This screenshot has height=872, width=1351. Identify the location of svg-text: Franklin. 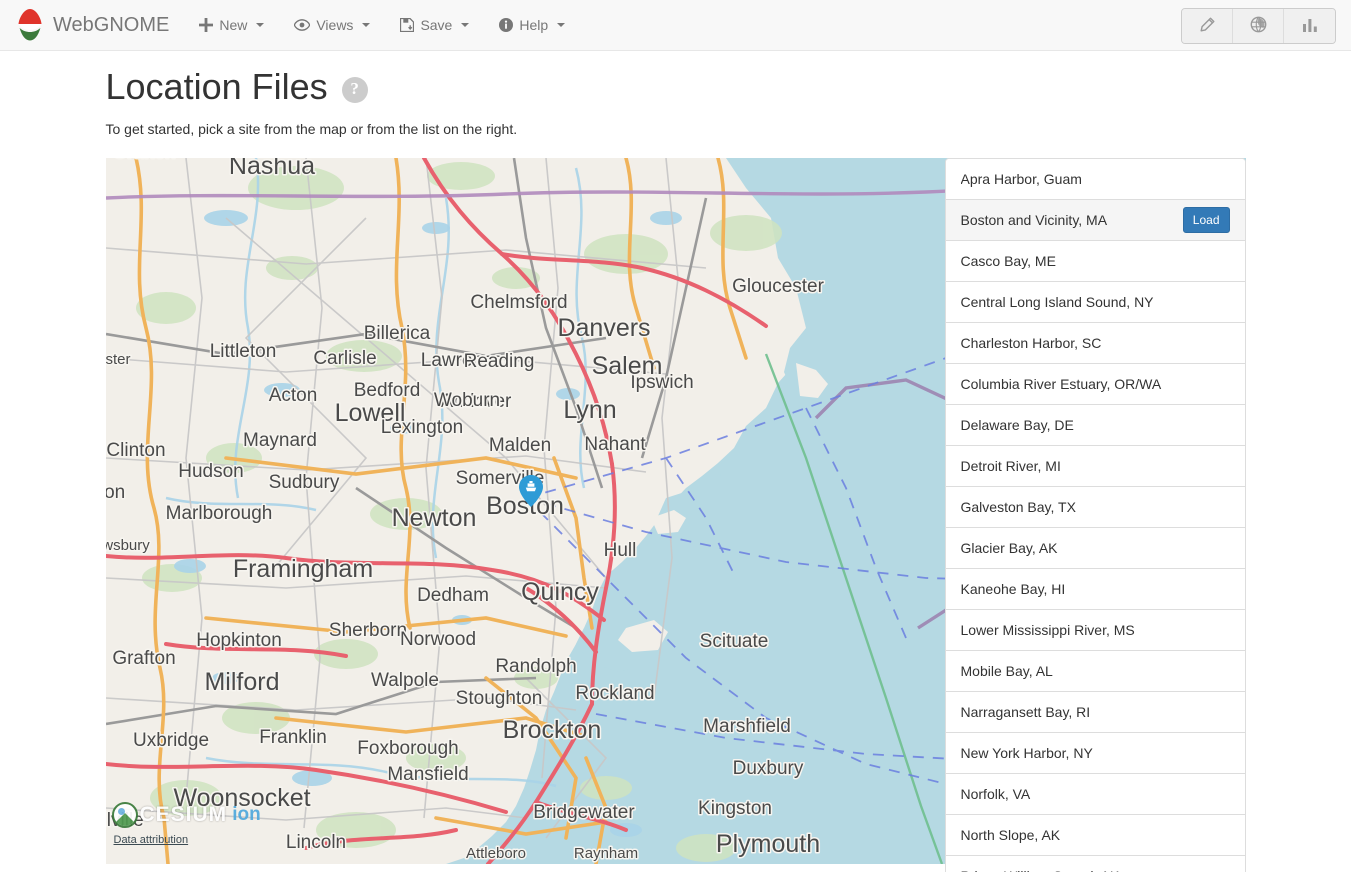
(293, 737).